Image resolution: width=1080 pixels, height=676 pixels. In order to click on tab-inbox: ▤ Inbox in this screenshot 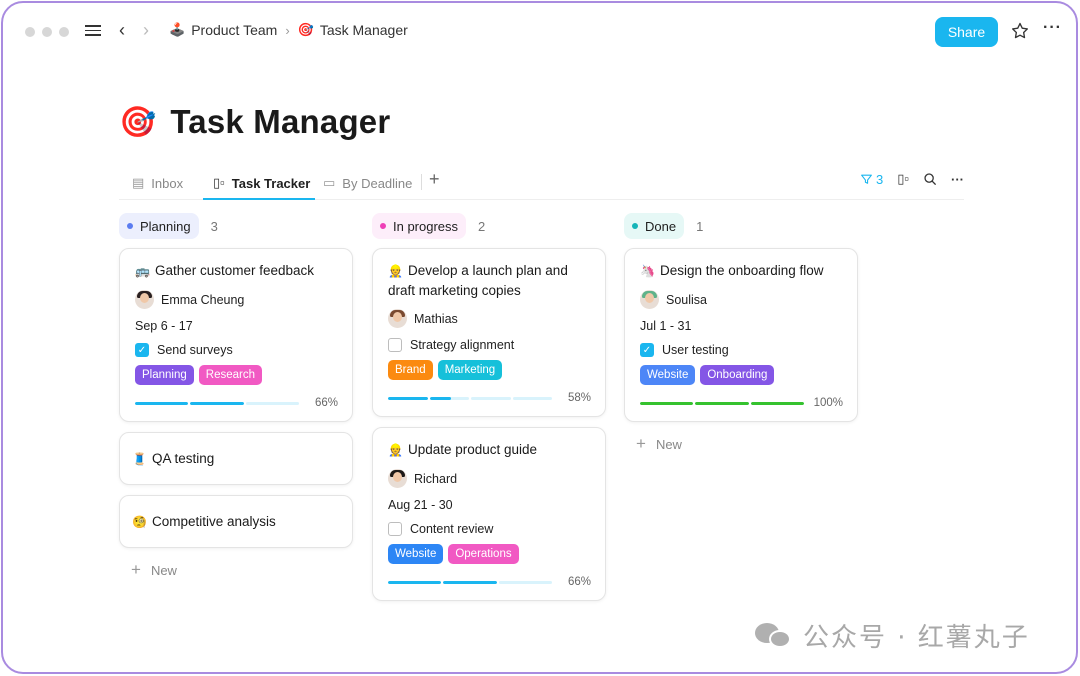, I will do `click(157, 183)`.